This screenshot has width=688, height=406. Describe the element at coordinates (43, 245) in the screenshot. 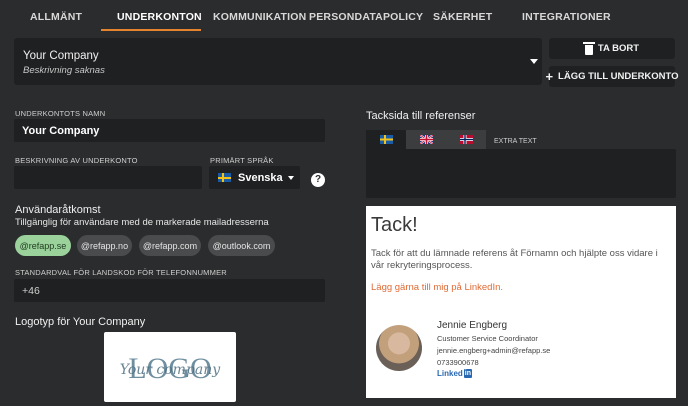

I see `domain-chip-refapp-se: @refapp.se` at that location.